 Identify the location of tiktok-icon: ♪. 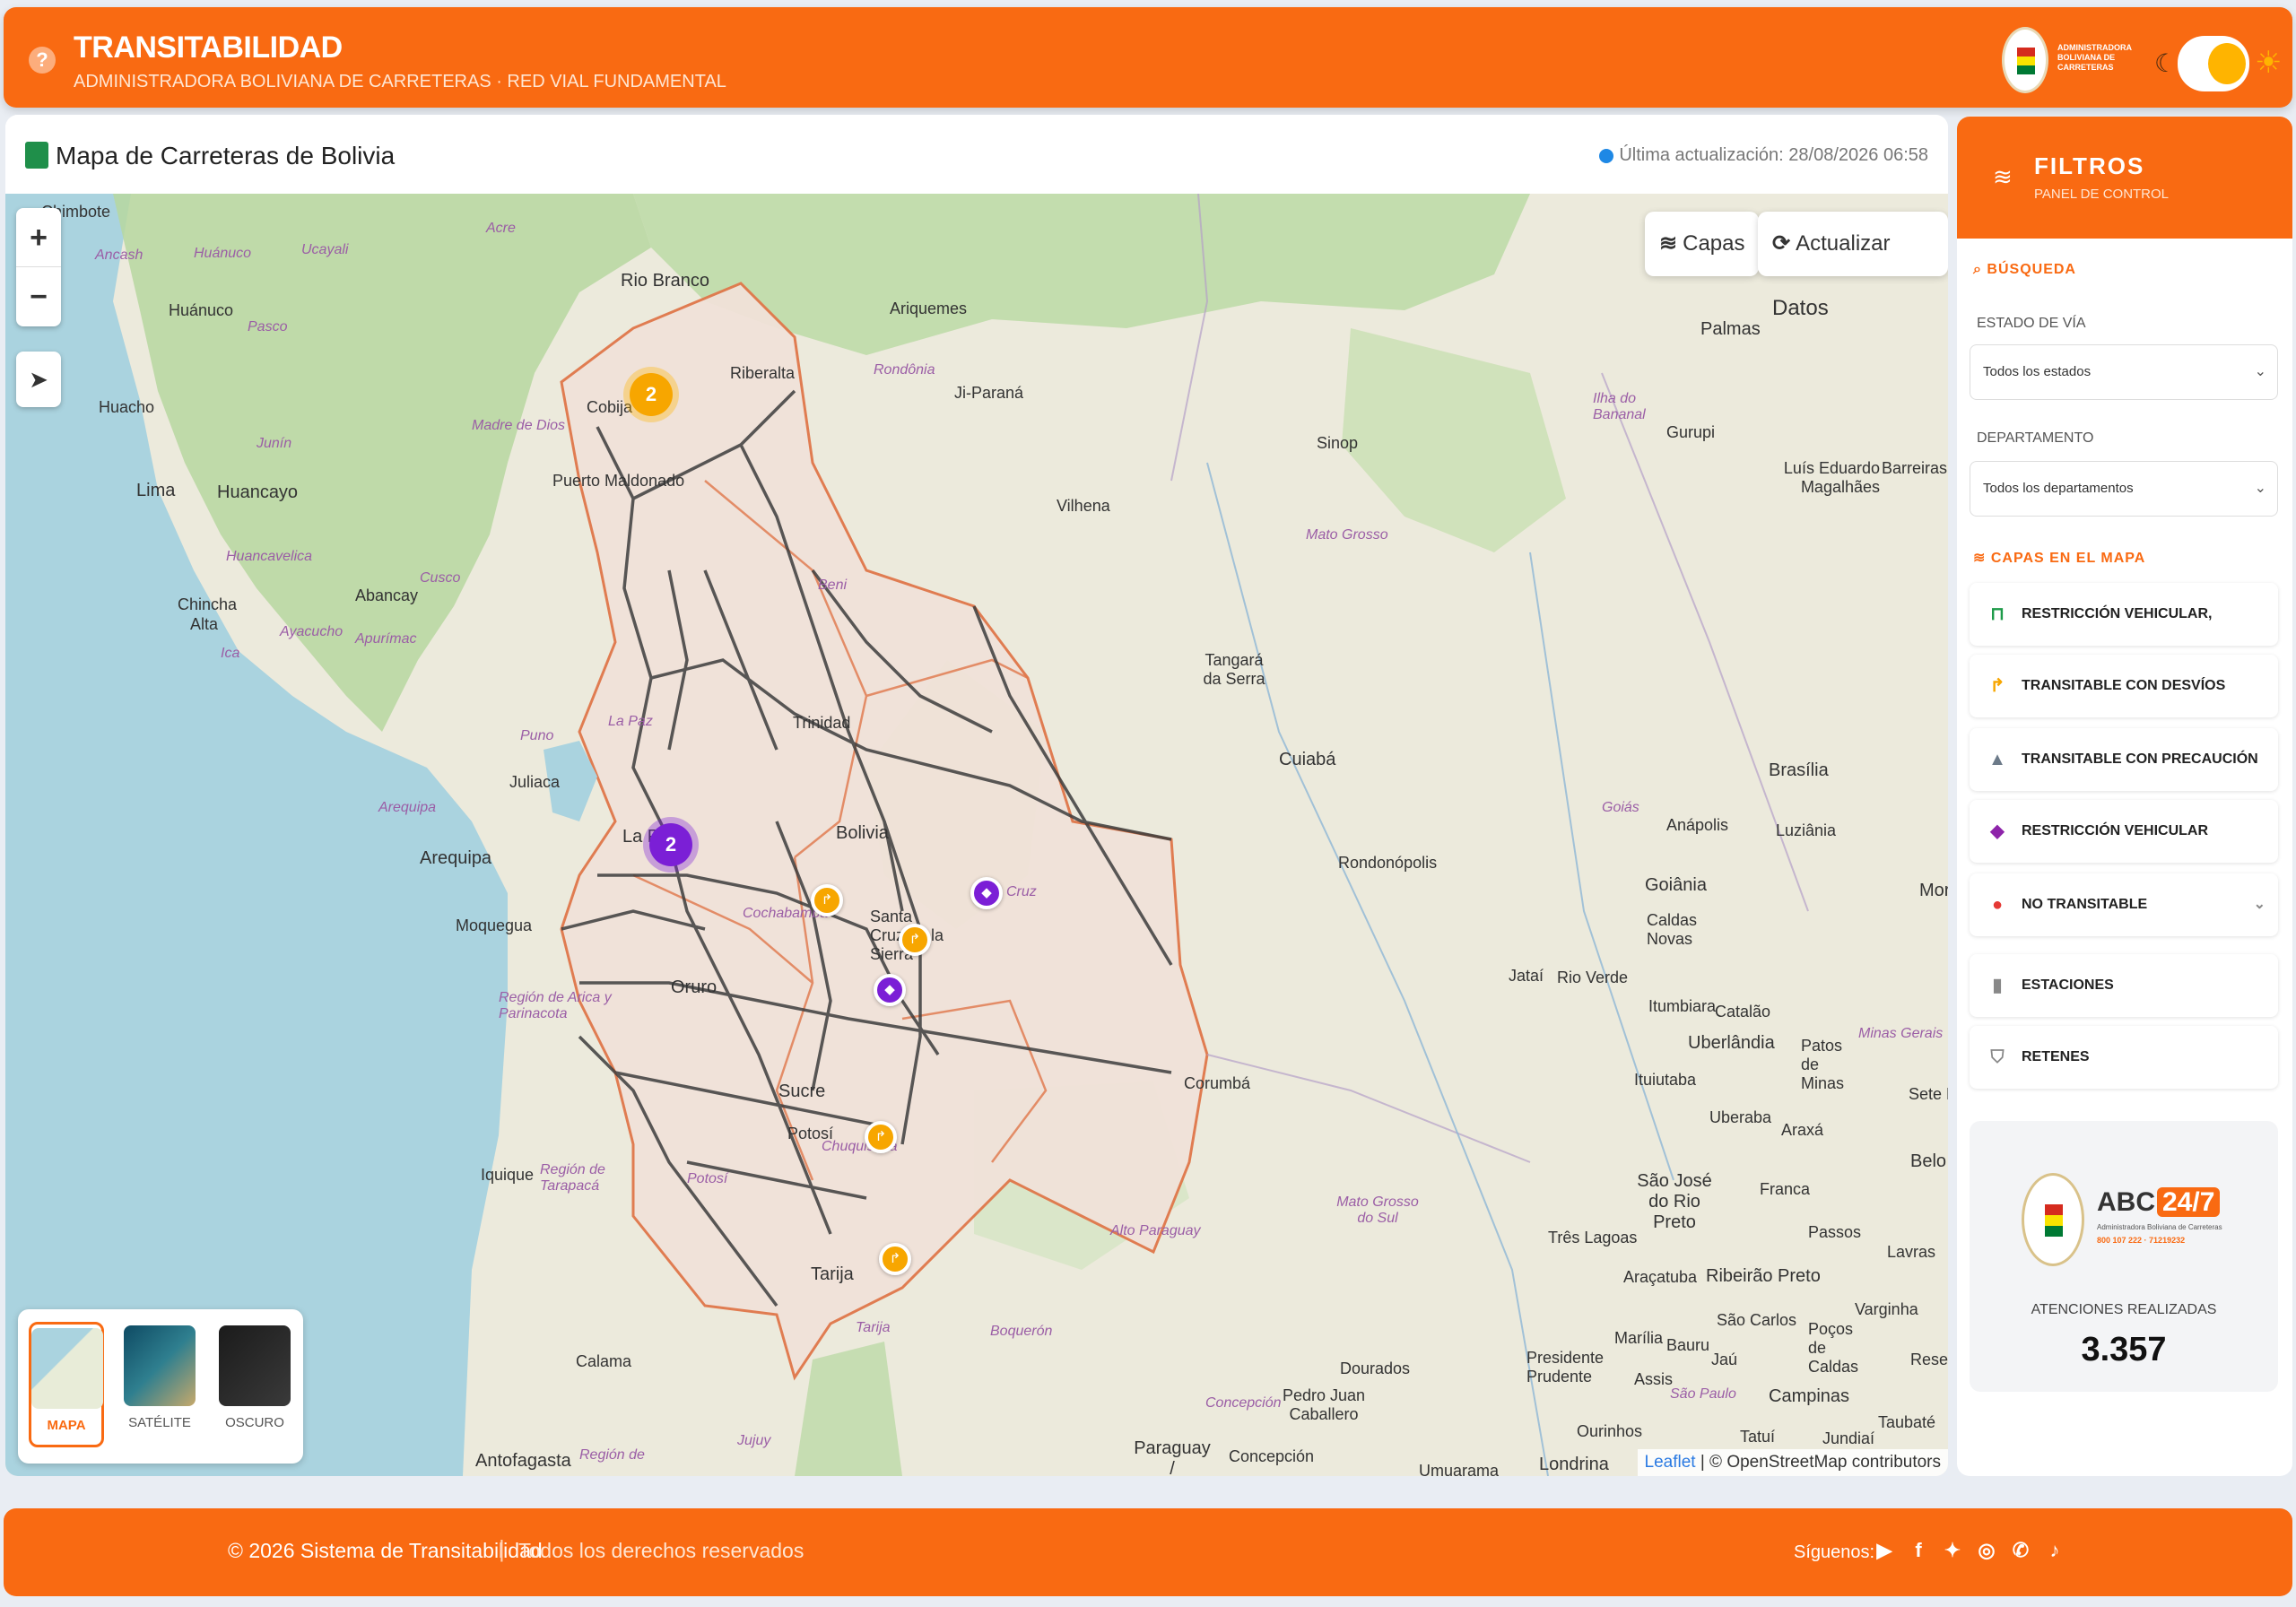
(2054, 1552).